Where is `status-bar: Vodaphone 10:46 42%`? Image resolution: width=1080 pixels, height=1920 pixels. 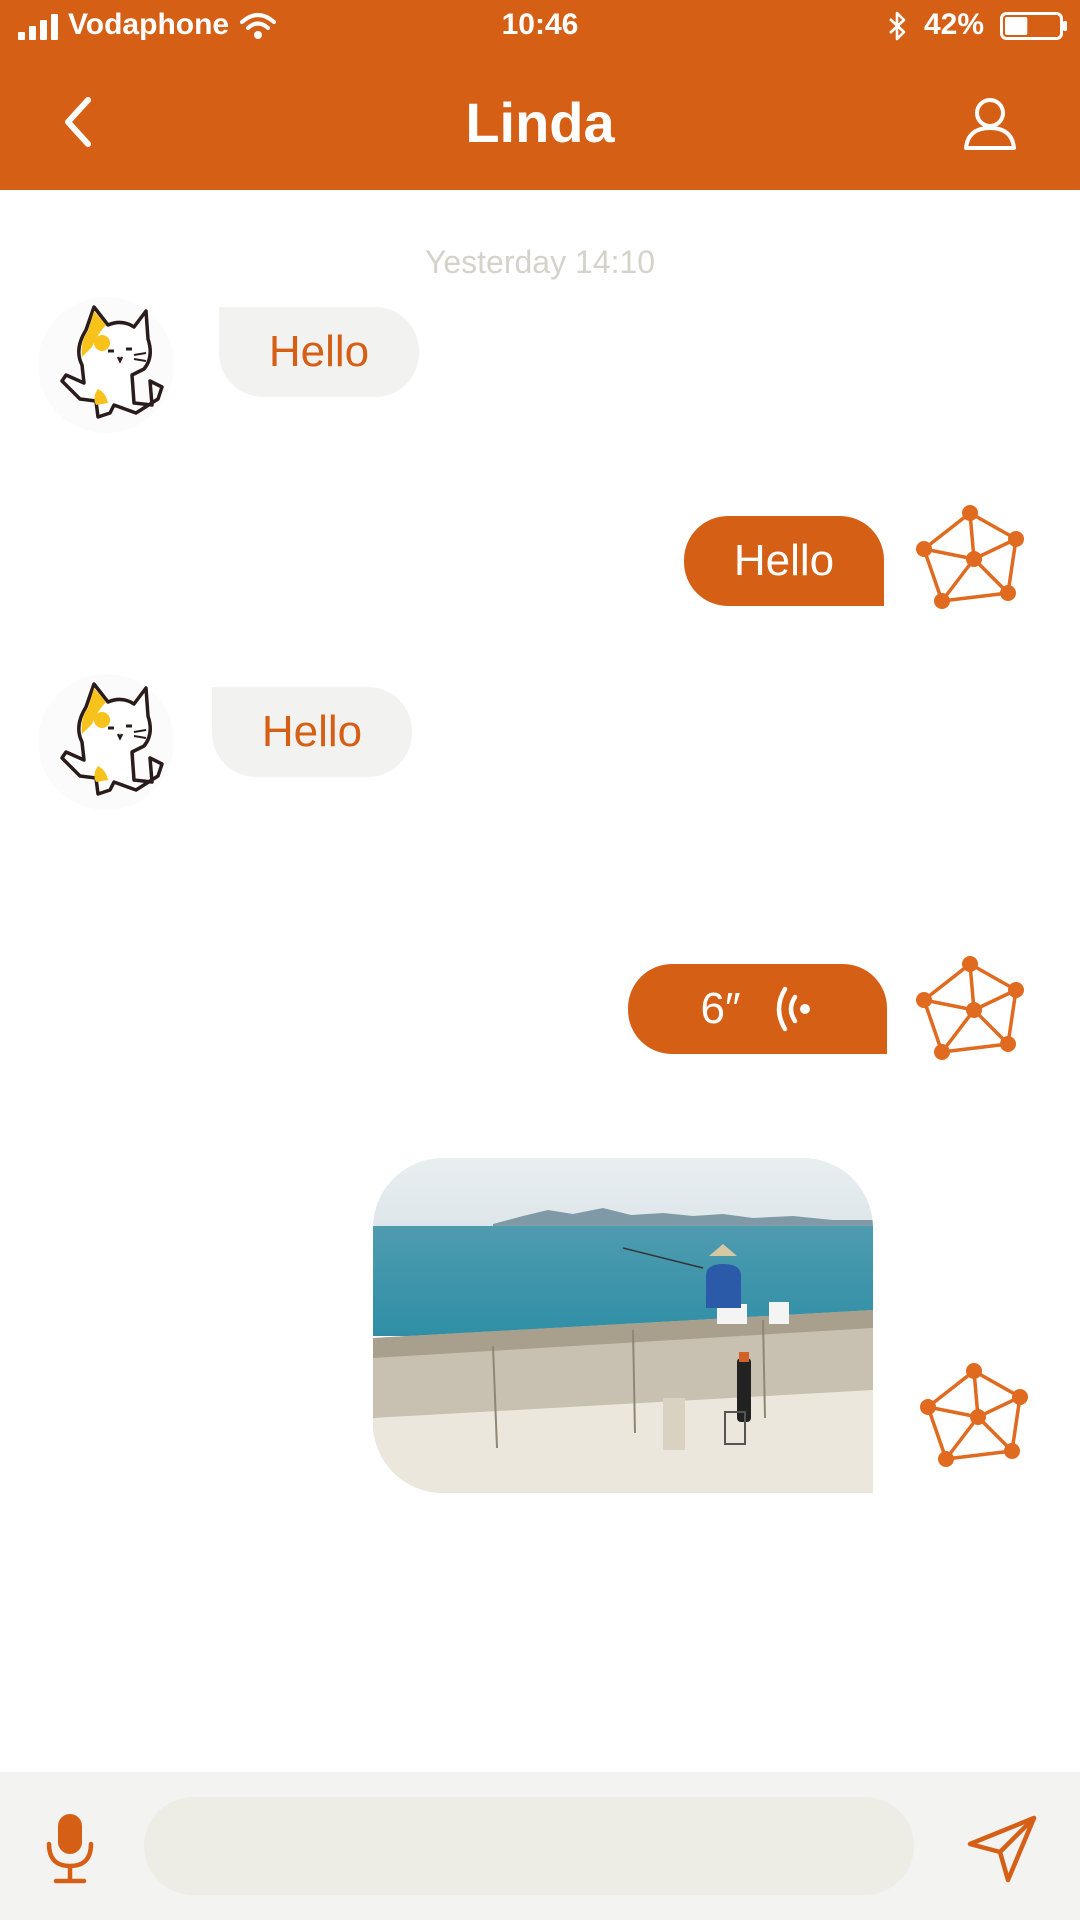
status-bar: Vodaphone 10:46 42% is located at coordinates (540, 27).